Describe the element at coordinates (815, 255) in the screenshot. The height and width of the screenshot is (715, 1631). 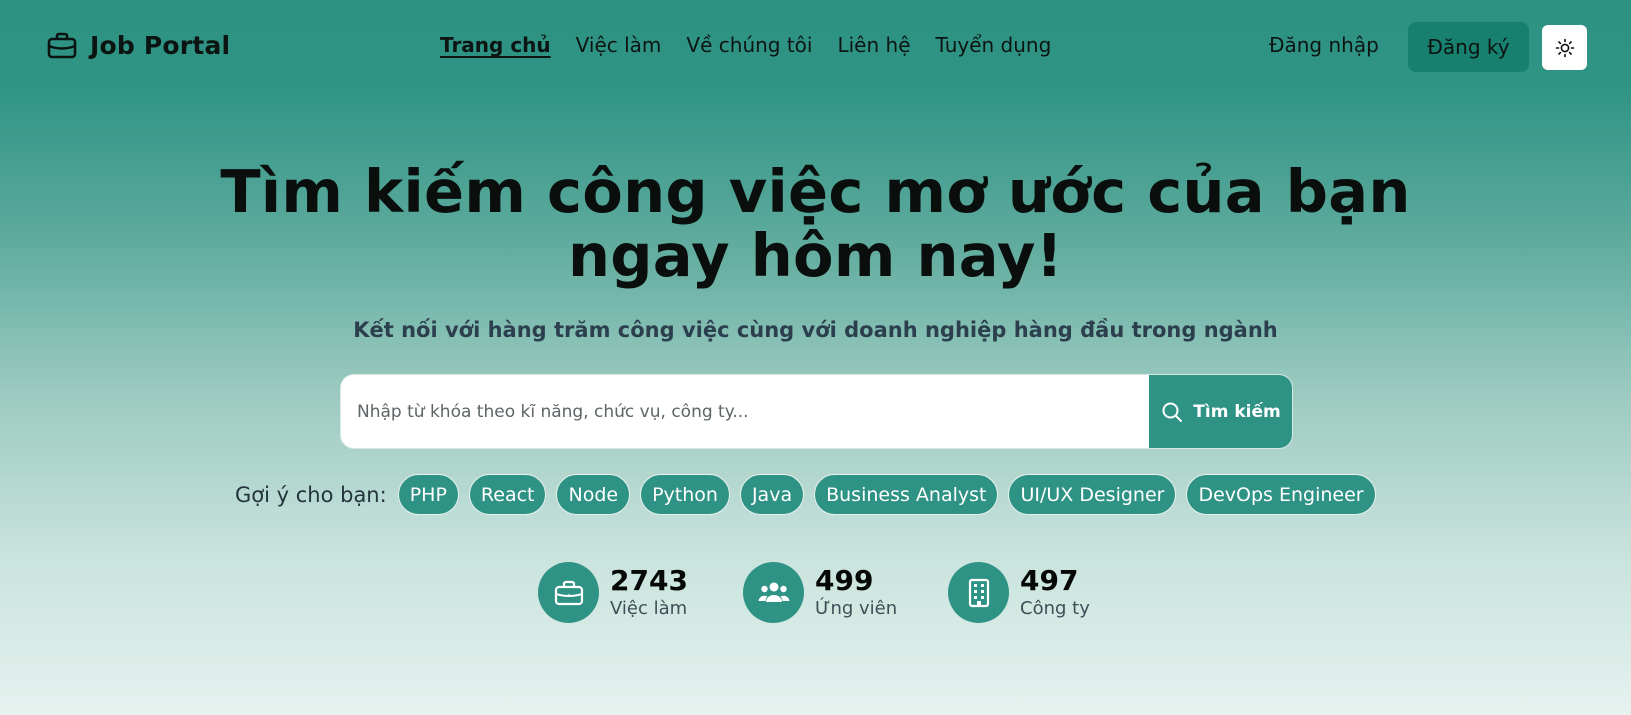
I see `hero-title-line2: ngay hôm nay!` at that location.